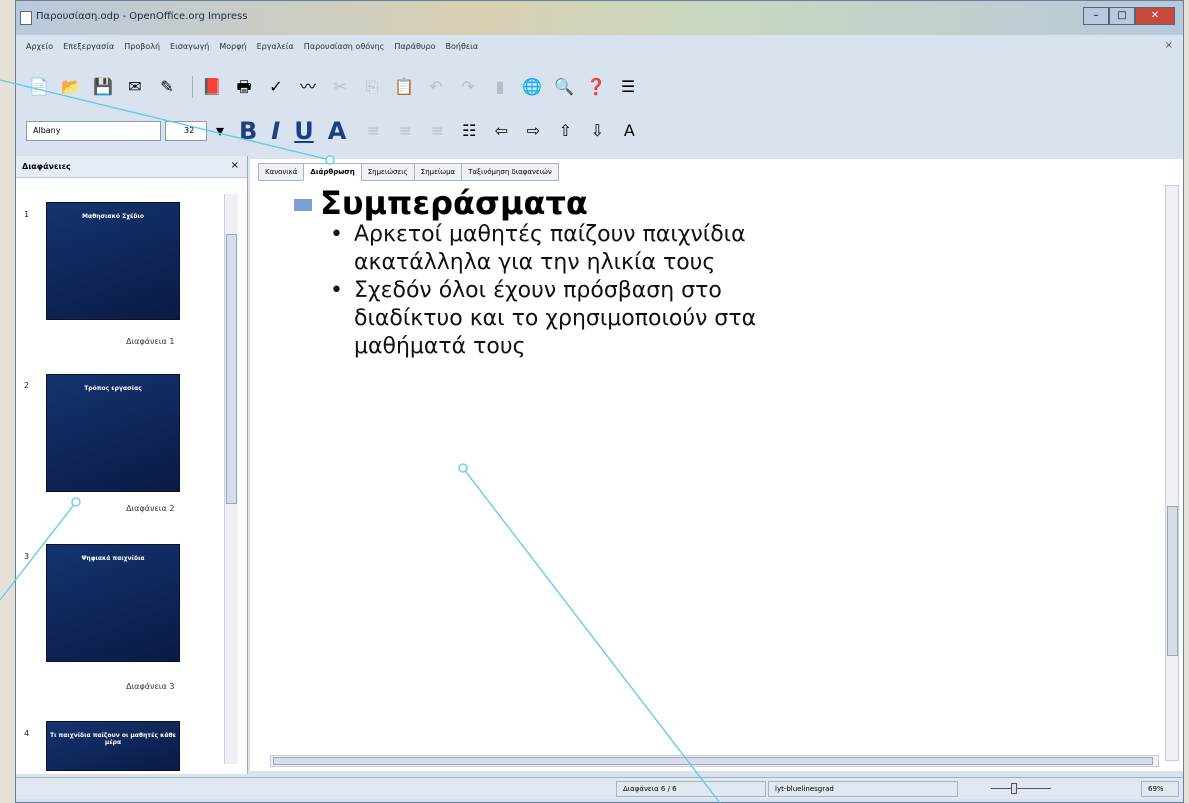  Describe the element at coordinates (340, 87) in the screenshot. I see `cut-icon: ✂` at that location.